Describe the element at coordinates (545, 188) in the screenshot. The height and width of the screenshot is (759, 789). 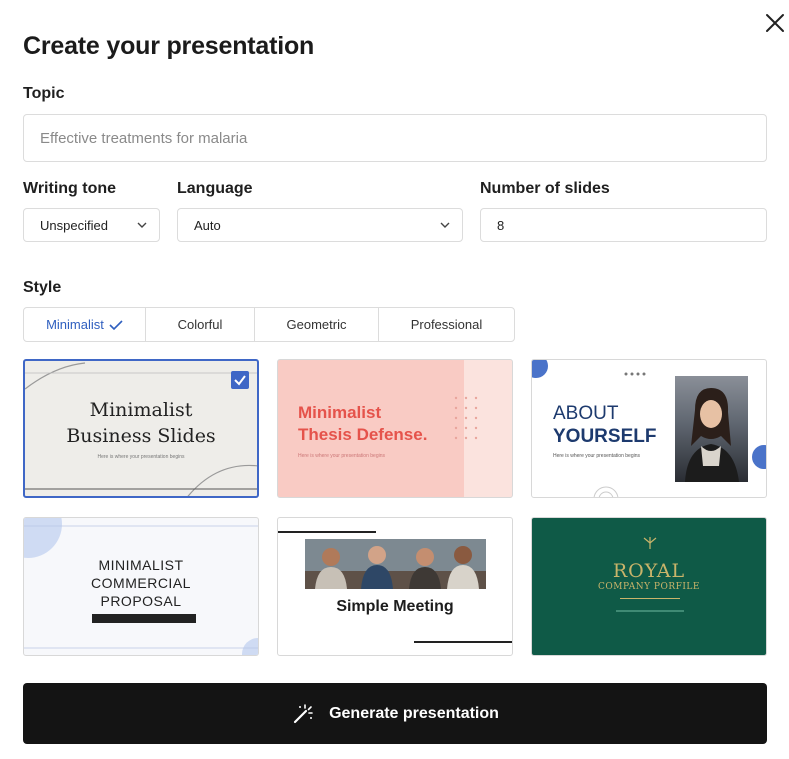
I see `slides-label: Number of slides` at that location.